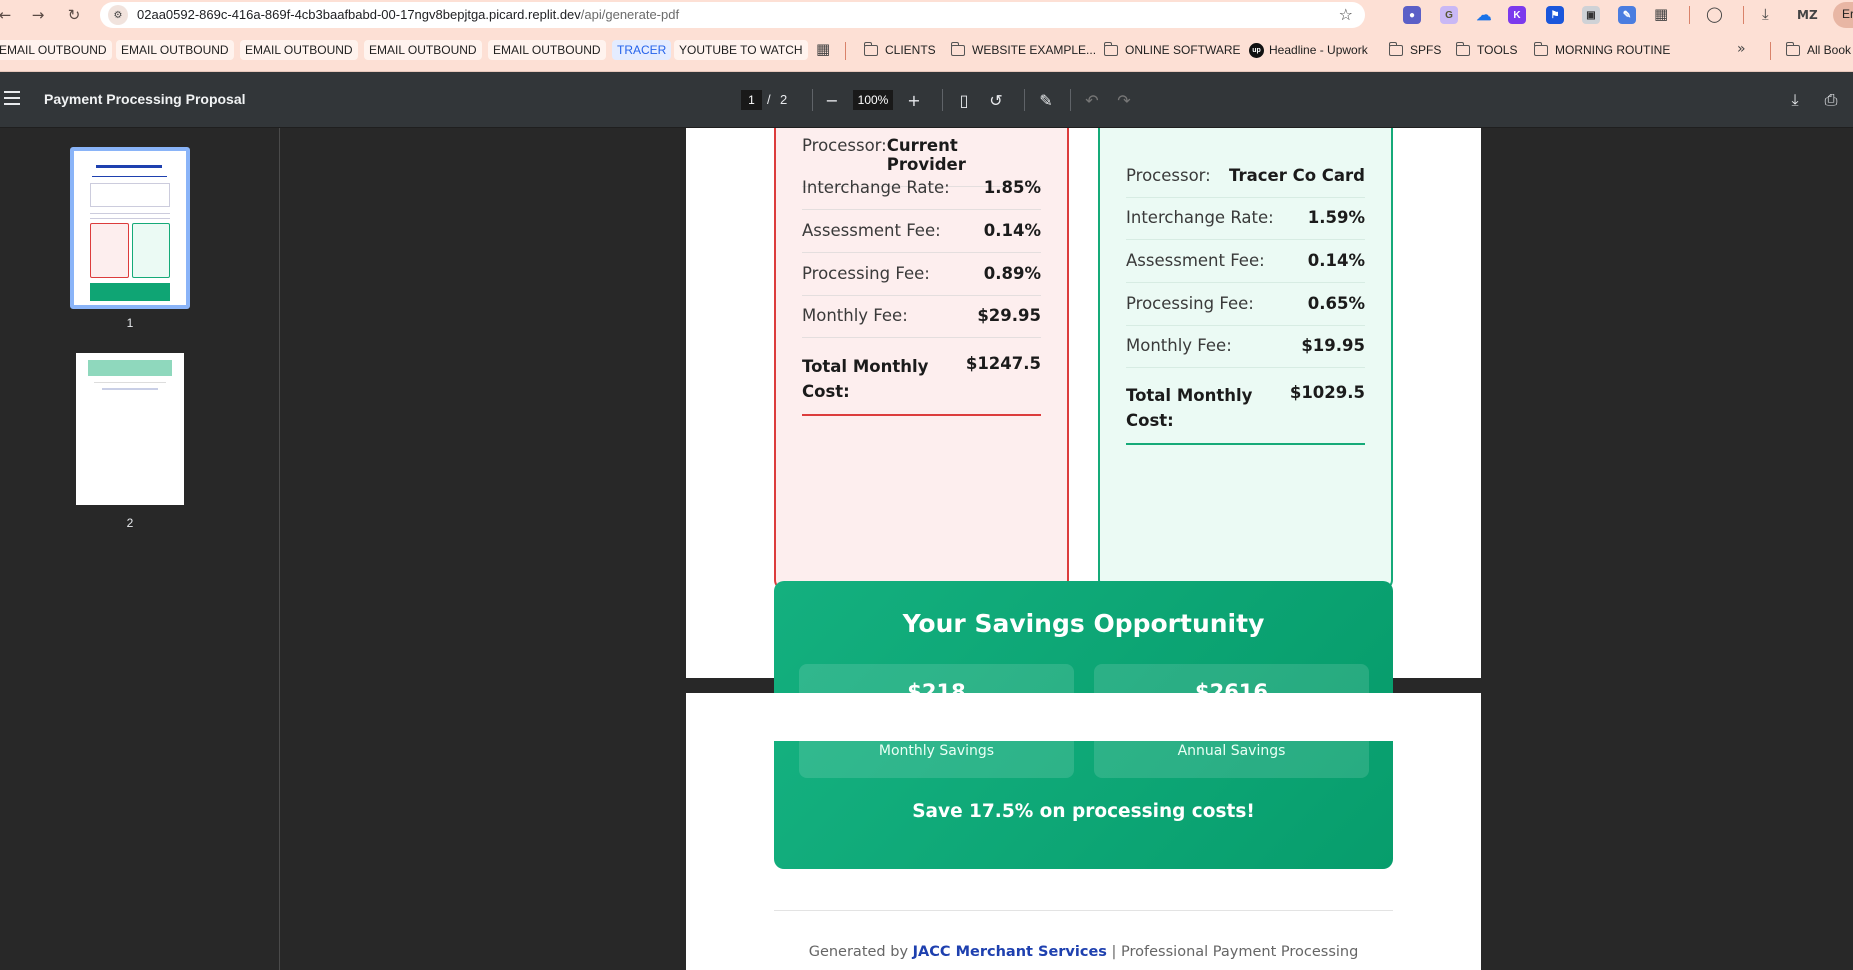 The height and width of the screenshot is (970, 1853). Describe the element at coordinates (1449, 15) in the screenshot. I see `extension-grammar-icon: G` at that location.